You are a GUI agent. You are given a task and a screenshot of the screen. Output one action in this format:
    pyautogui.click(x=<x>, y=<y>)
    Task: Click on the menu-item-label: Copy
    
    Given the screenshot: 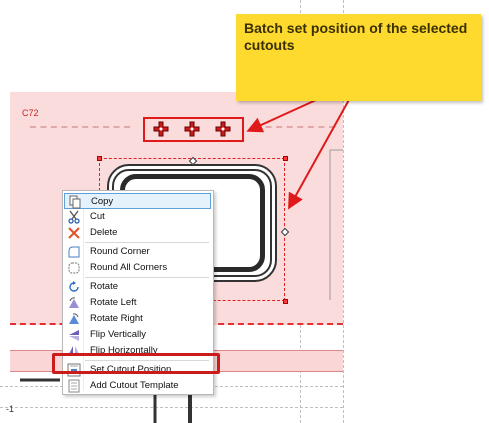 What is the action you would take?
    pyautogui.click(x=102, y=201)
    